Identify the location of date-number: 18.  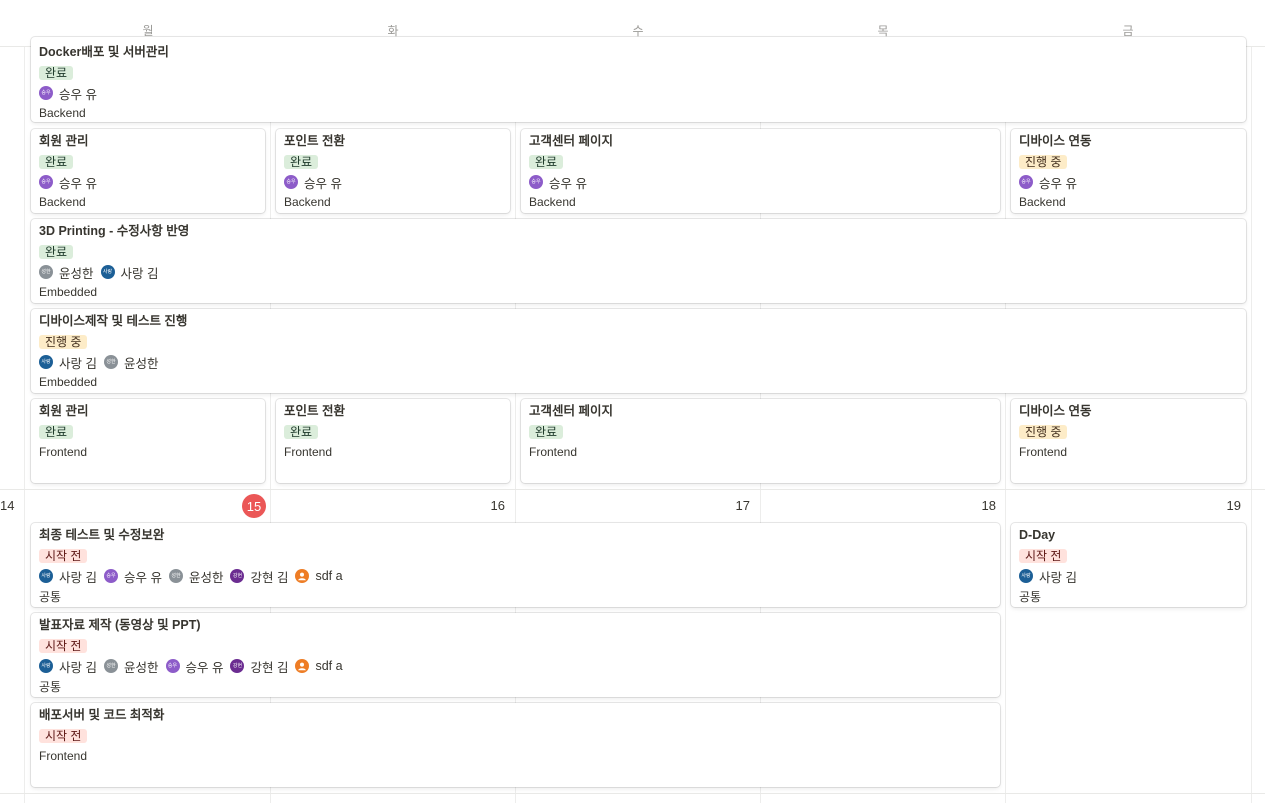
(981, 505).